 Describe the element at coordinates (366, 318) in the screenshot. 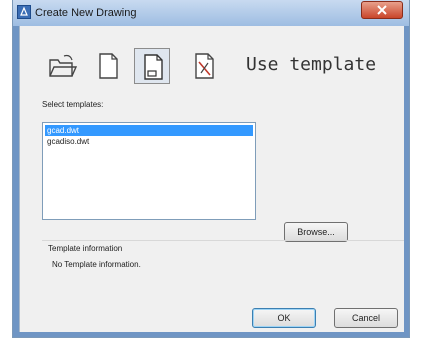

I see `cancel-button: Cancel` at that location.